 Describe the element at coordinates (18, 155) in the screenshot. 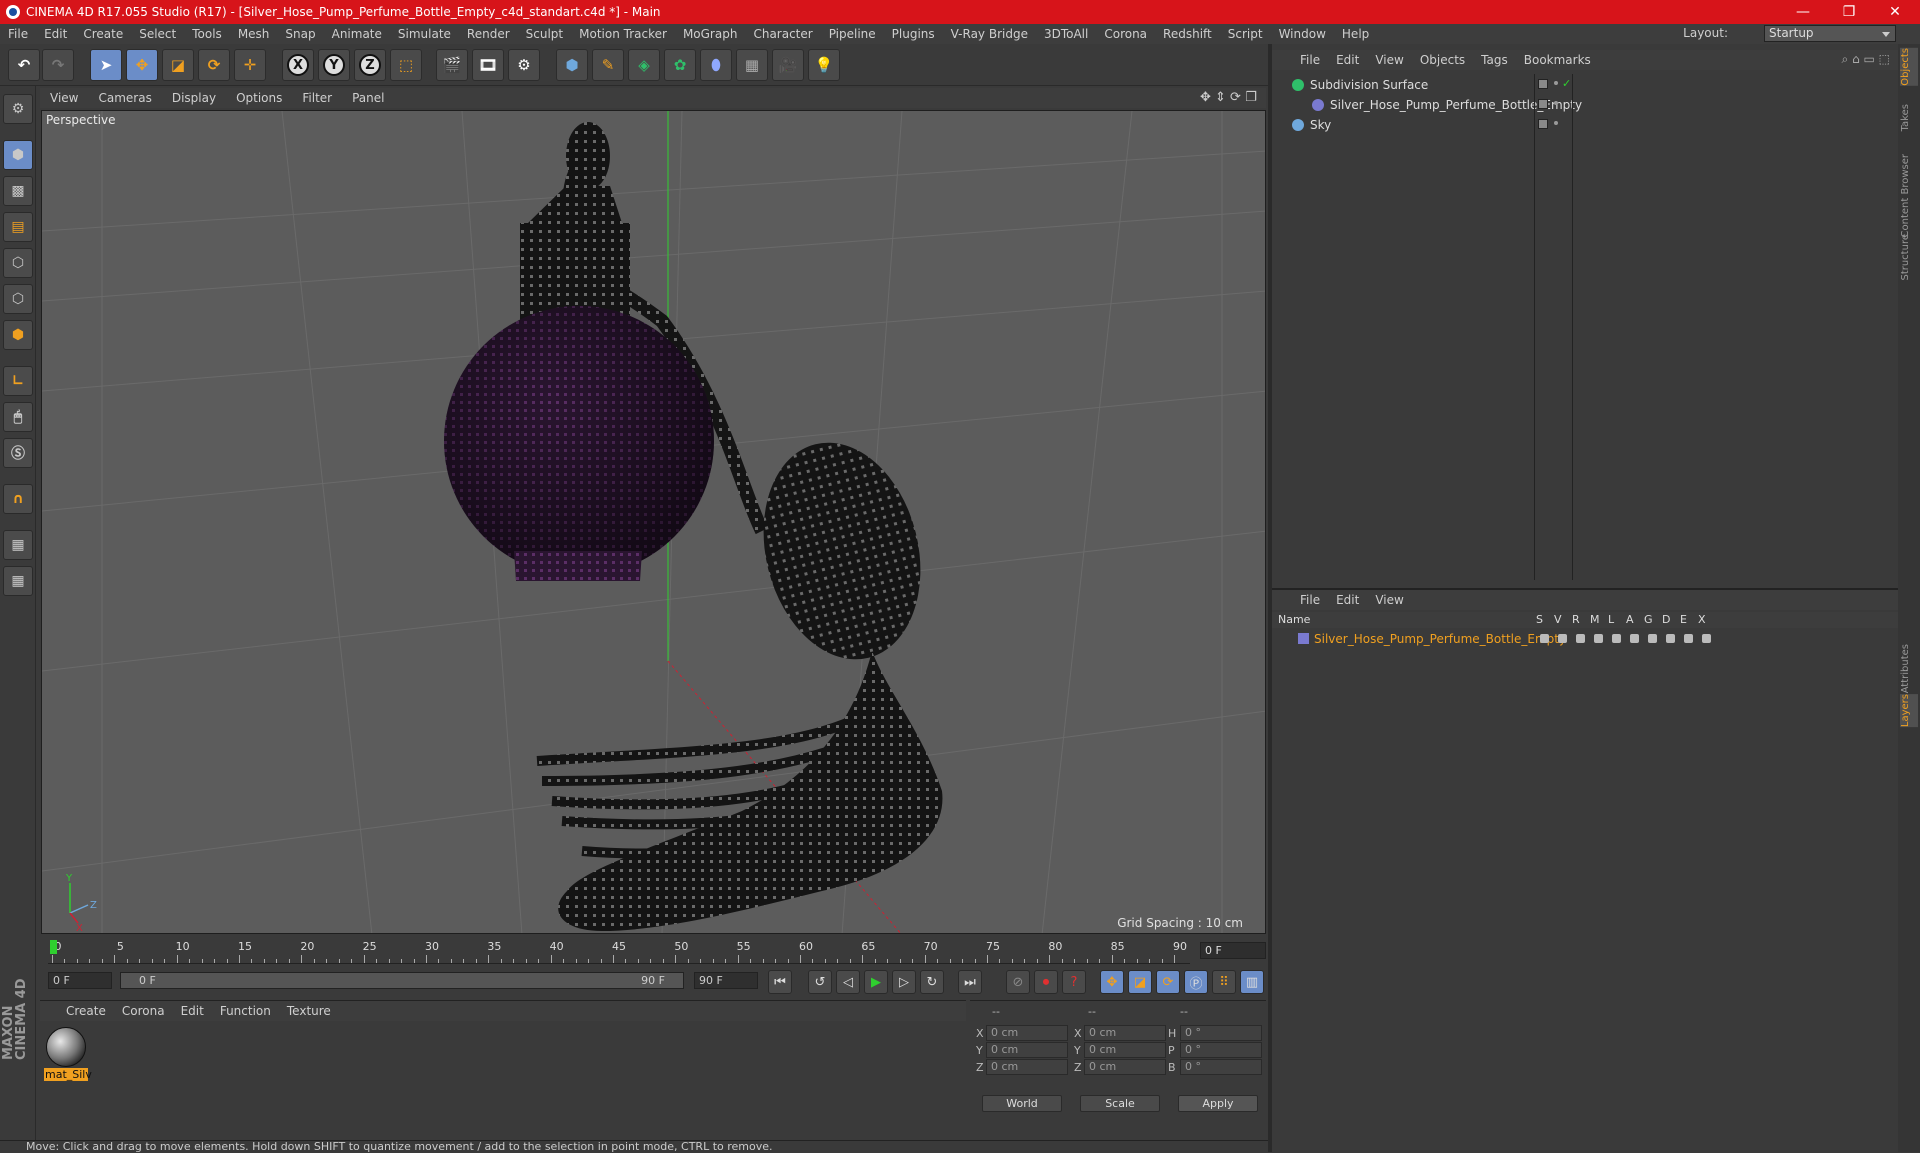

I see `model-mode-icon: ⬢` at that location.